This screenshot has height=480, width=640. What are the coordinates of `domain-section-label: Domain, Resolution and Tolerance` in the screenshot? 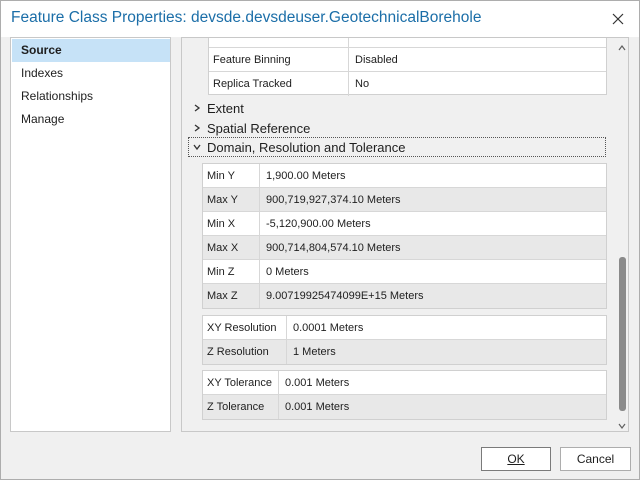 It's located at (306, 147).